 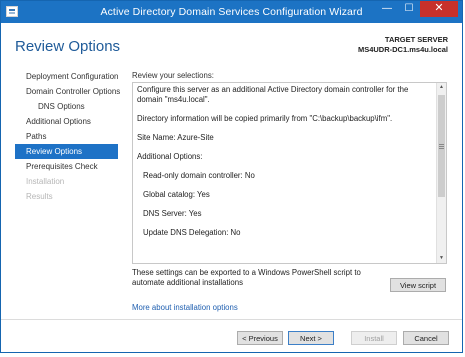 What do you see at coordinates (260, 338) in the screenshot?
I see `previous-button: < Previous` at bounding box center [260, 338].